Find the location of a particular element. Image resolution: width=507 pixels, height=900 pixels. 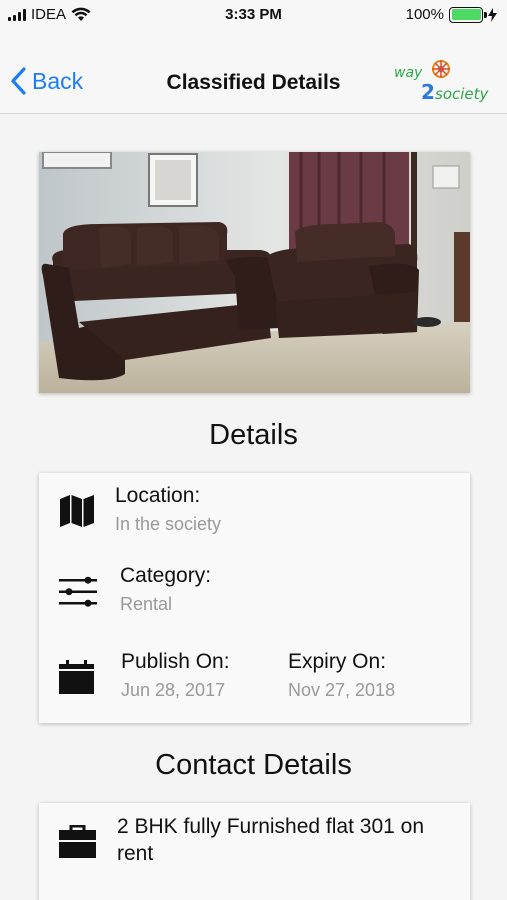

svg-text: 2 is located at coordinates (428, 92).